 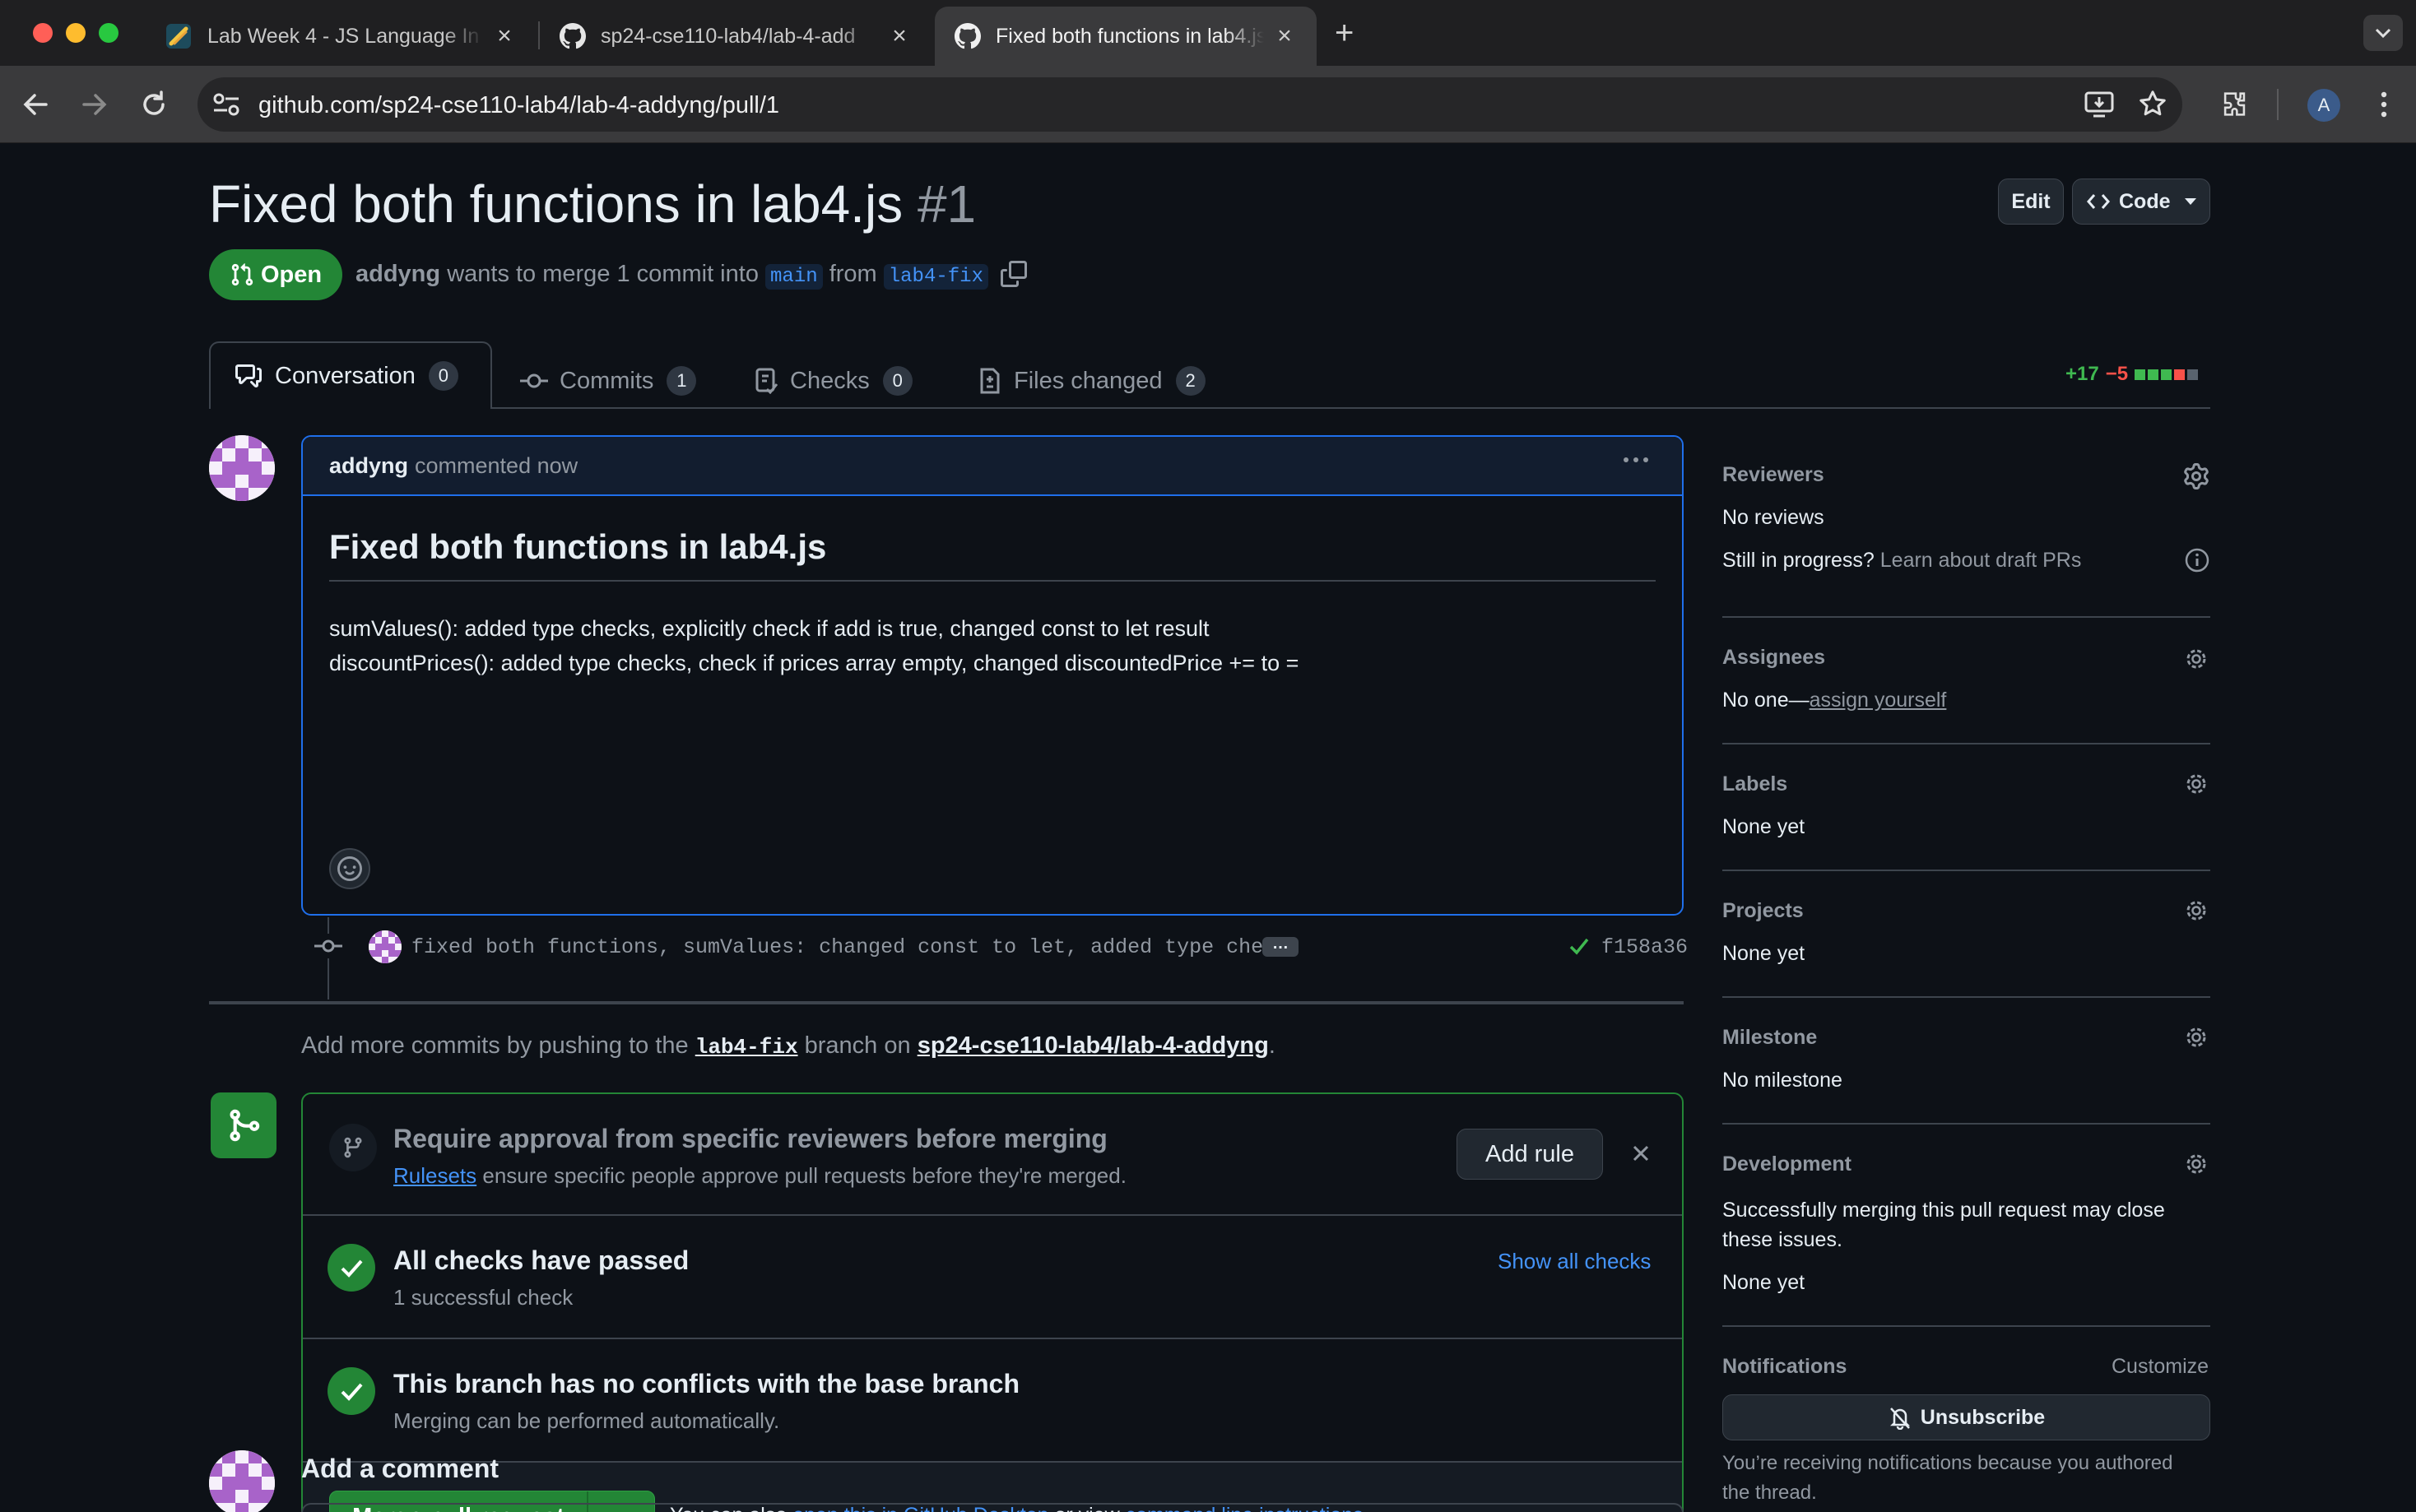 What do you see at coordinates (936, 277) in the screenshot?
I see `head-branch: lab4-fix` at bounding box center [936, 277].